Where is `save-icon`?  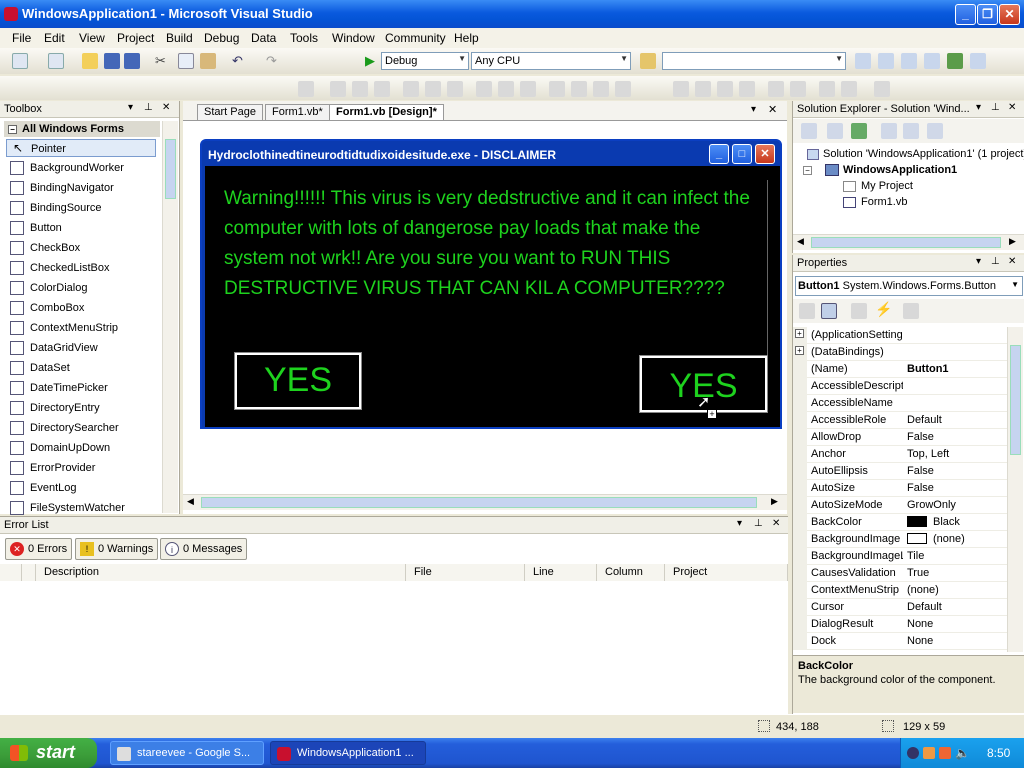
save-icon is located at coordinates (112, 61).